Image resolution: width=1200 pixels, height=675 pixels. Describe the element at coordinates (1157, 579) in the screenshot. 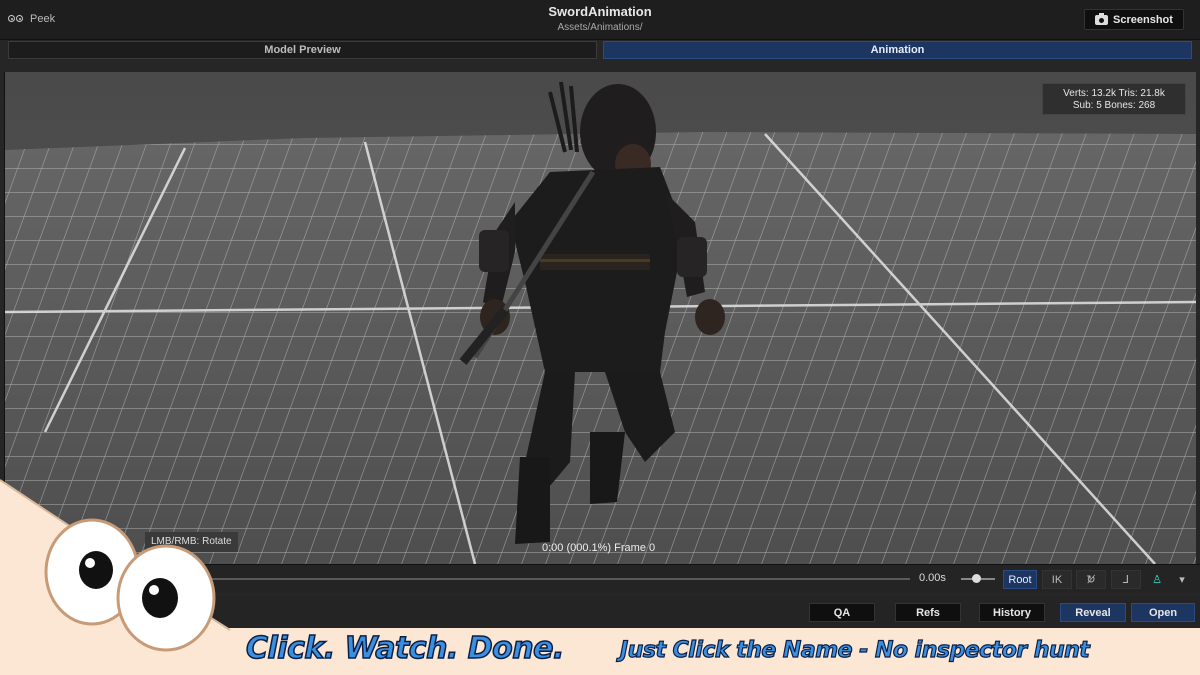

I see `humanoid-icon: ♙` at that location.